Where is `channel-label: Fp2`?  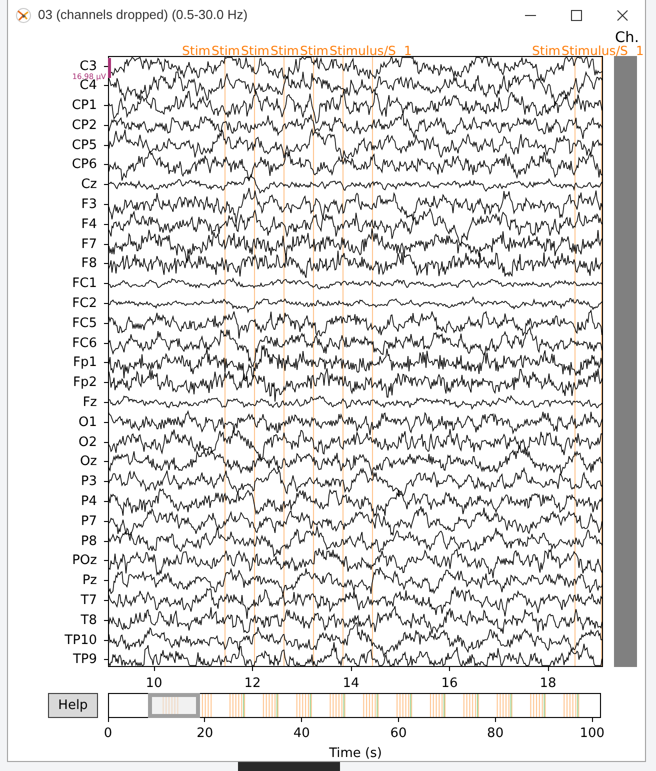 channel-label: Fp2 is located at coordinates (84, 383).